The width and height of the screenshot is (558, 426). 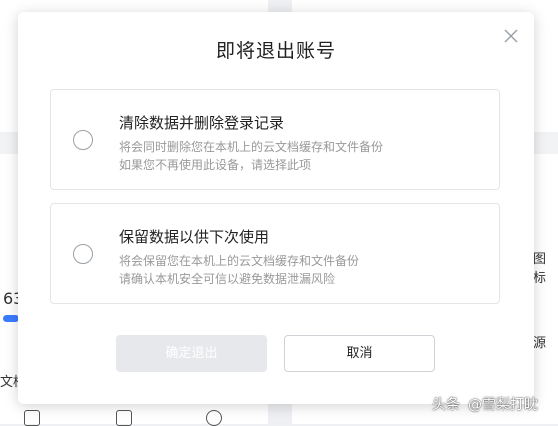 I want to click on background-right-label-1: 图标, so click(x=540, y=269).